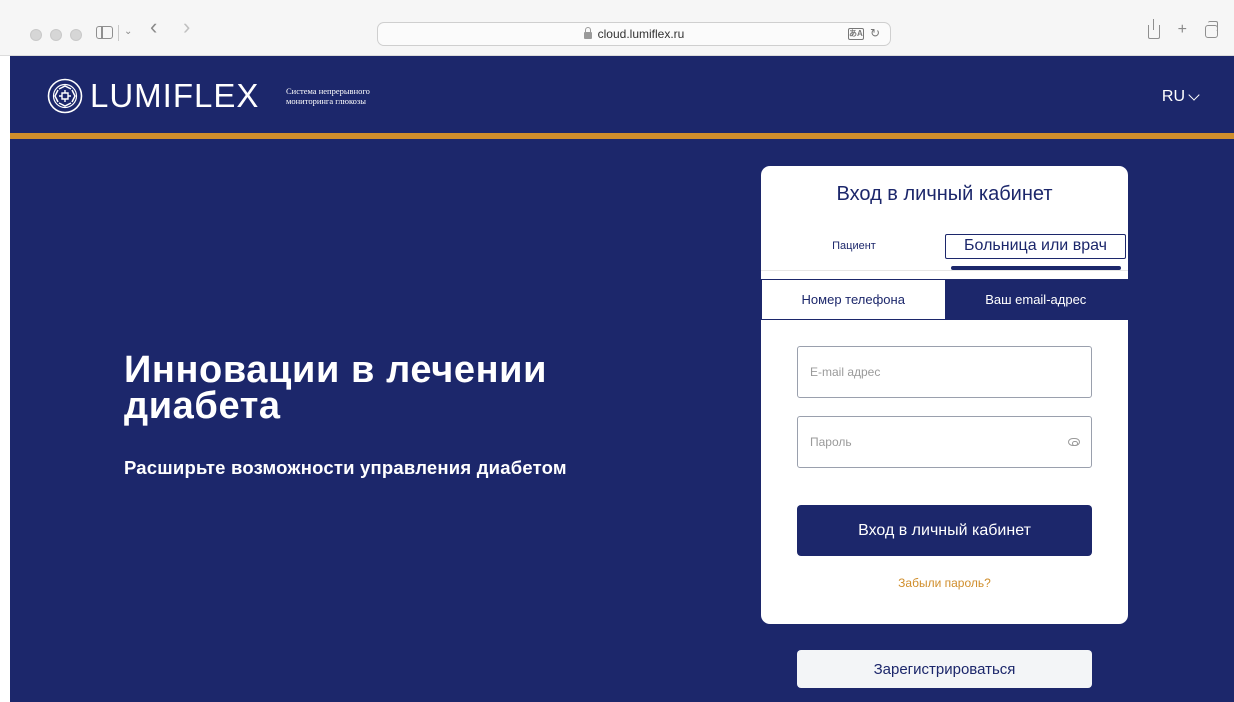  I want to click on minimize-window-button, so click(56, 35).